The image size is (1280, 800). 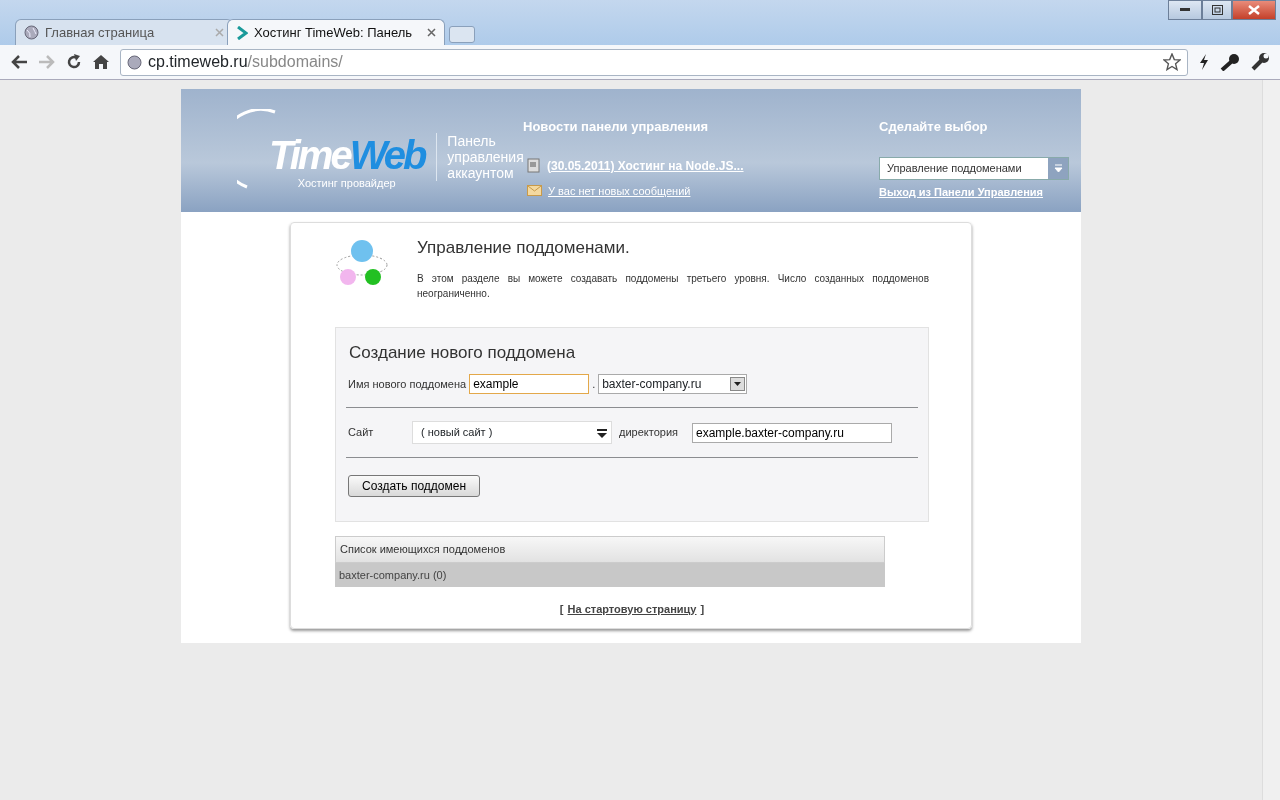 What do you see at coordinates (101, 62) in the screenshot?
I see `home-icon` at bounding box center [101, 62].